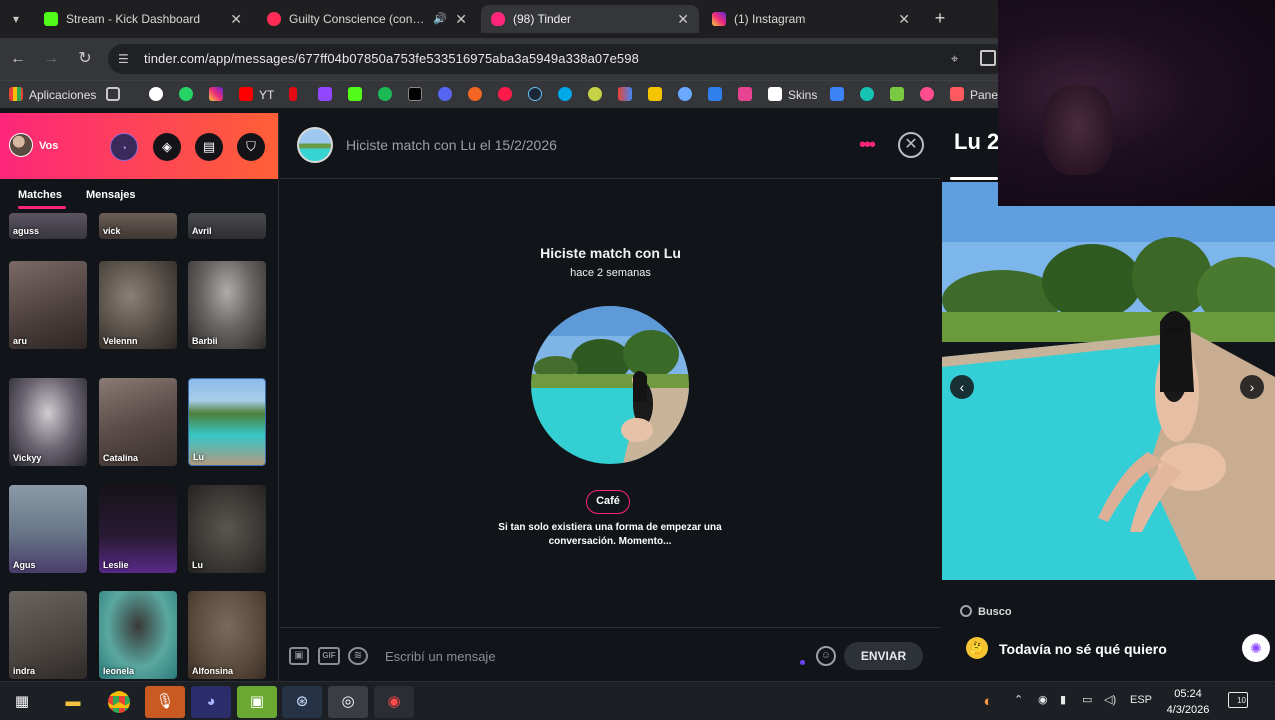 This screenshot has width=1275, height=720. Describe the element at coordinates (927, 94) in the screenshot. I see `tinder-bookmark-icon` at that location.